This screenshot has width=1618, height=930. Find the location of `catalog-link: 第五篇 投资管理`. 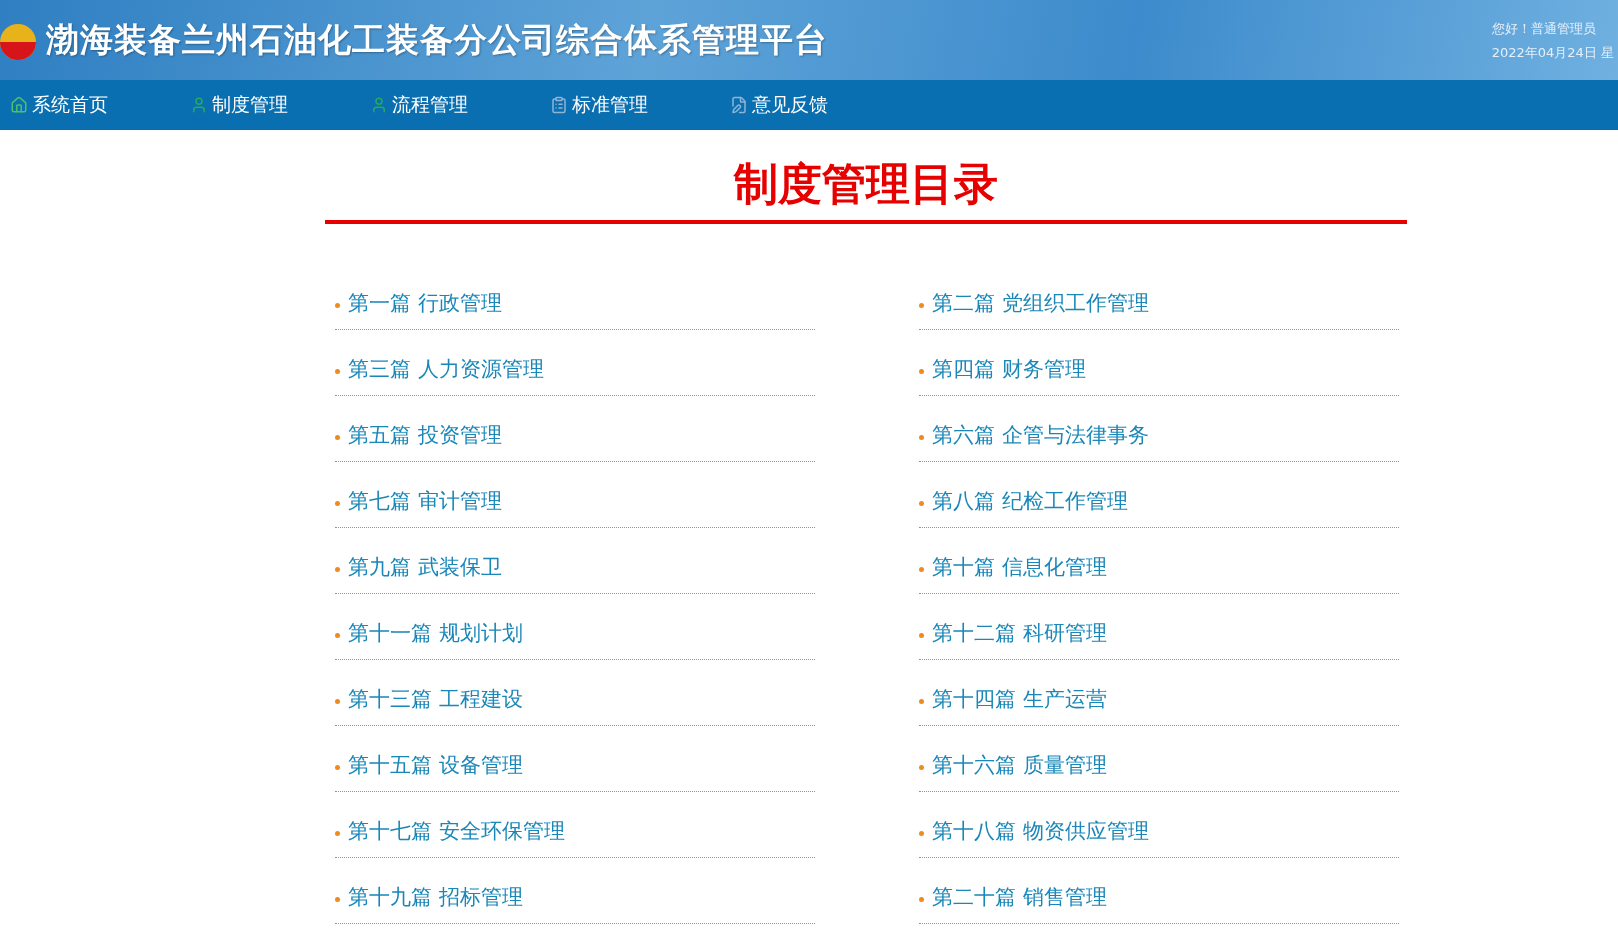

catalog-link: 第五篇 投资管理 is located at coordinates (575, 429).